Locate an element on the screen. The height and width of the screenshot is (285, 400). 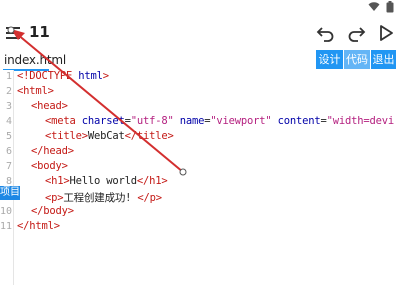
code-line-9: <p>工程创建成功! </p> is located at coordinates (103, 197).